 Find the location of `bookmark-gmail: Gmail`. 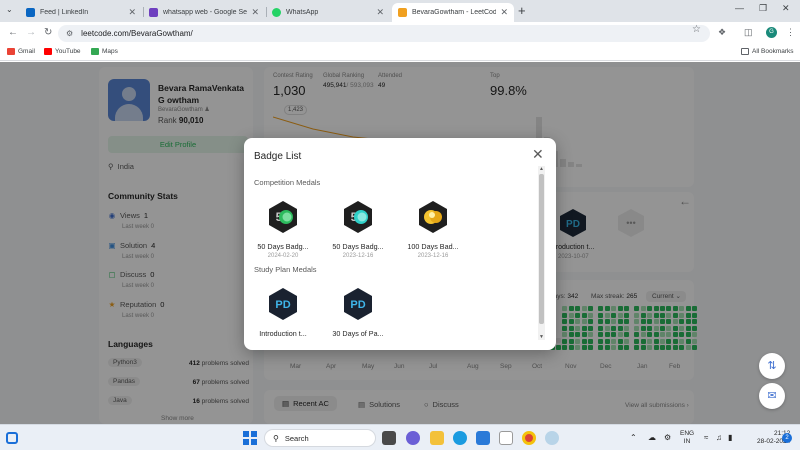

bookmark-gmail: Gmail is located at coordinates (21, 51).